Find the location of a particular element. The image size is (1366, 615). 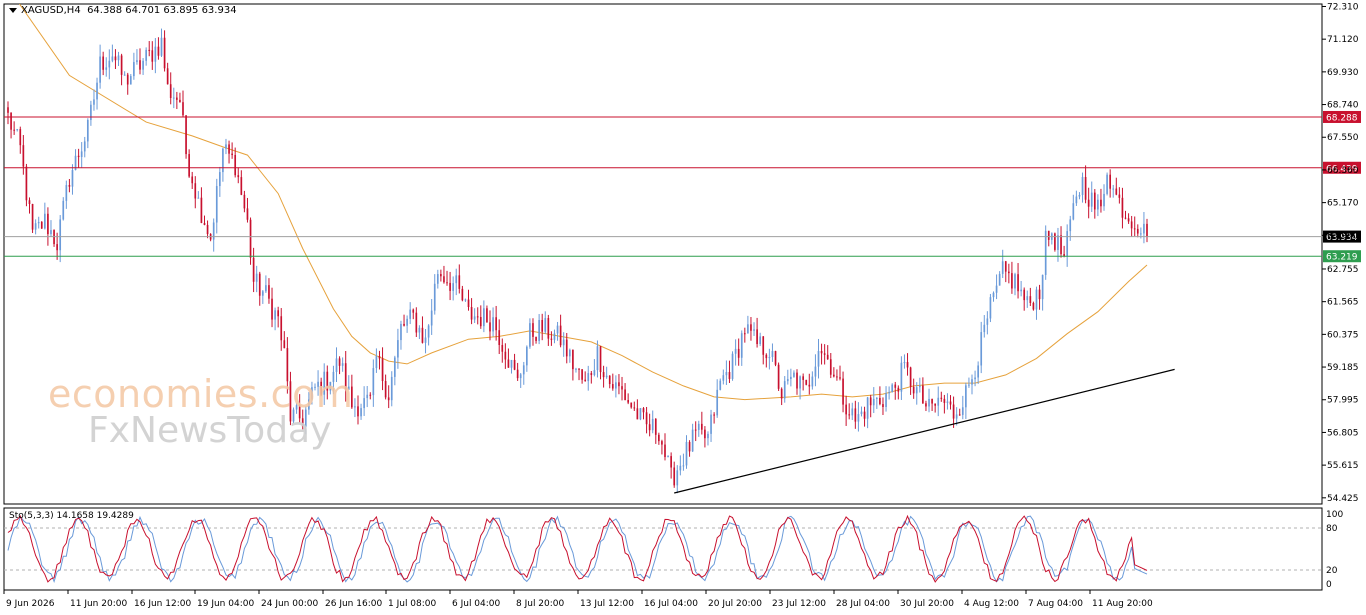

y-tick-label: 61.565 is located at coordinates (1343, 303).